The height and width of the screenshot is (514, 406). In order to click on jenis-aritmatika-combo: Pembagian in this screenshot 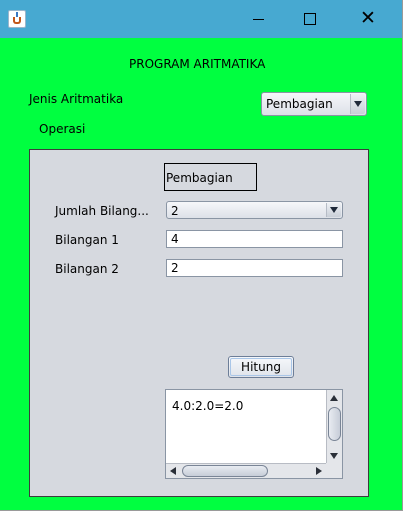, I will do `click(314, 104)`.